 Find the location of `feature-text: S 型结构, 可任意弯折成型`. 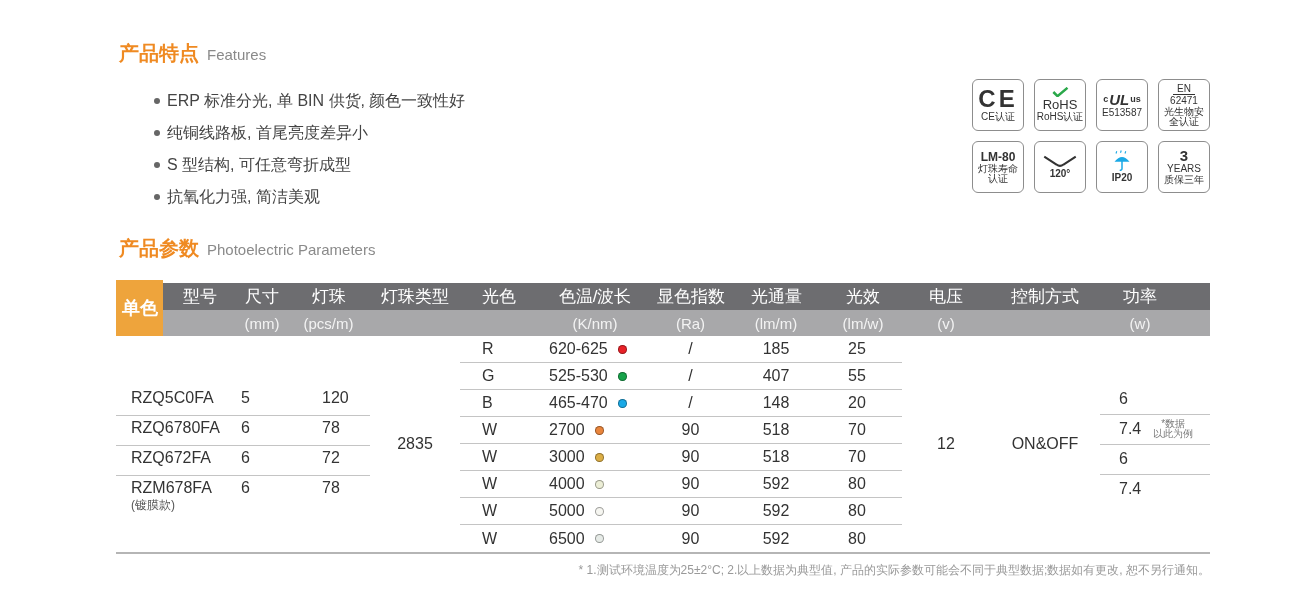

feature-text: S 型结构, 可任意弯折成型 is located at coordinates (259, 164).